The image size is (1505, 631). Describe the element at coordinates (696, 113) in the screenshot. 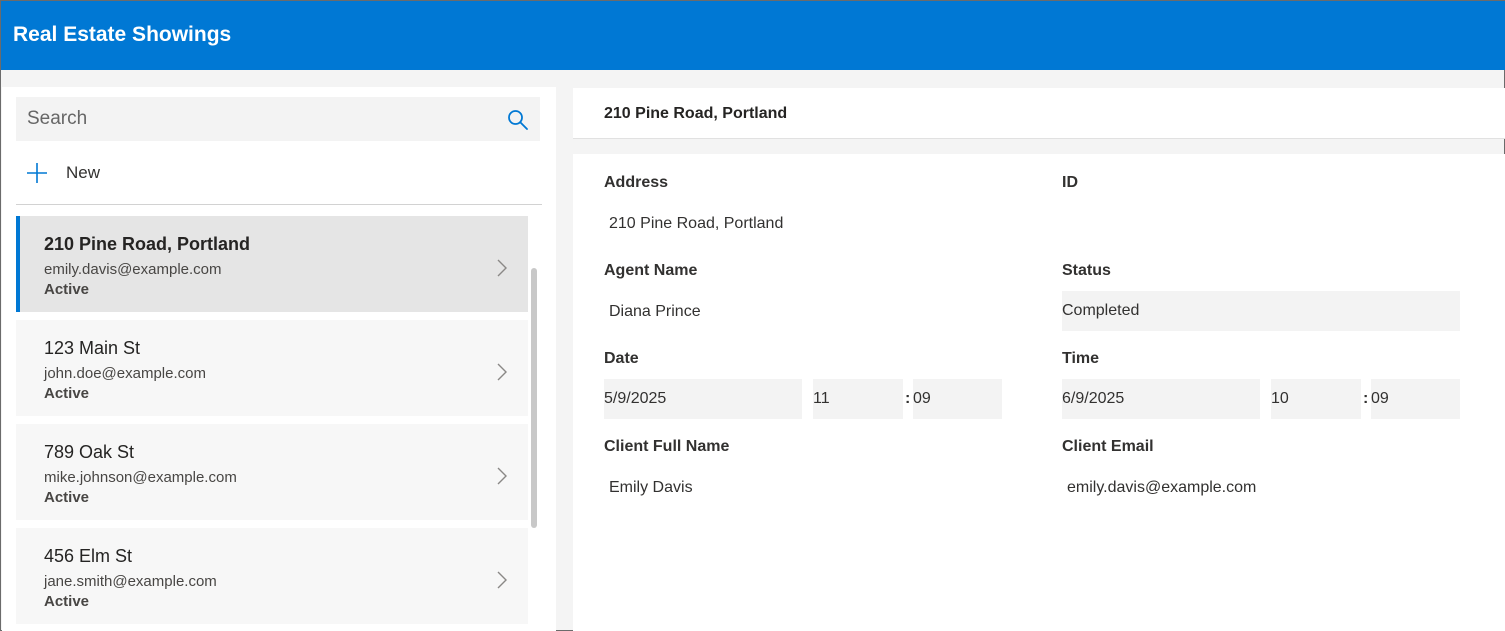

I see `detail-title: 210 Pine Road, Portland` at that location.